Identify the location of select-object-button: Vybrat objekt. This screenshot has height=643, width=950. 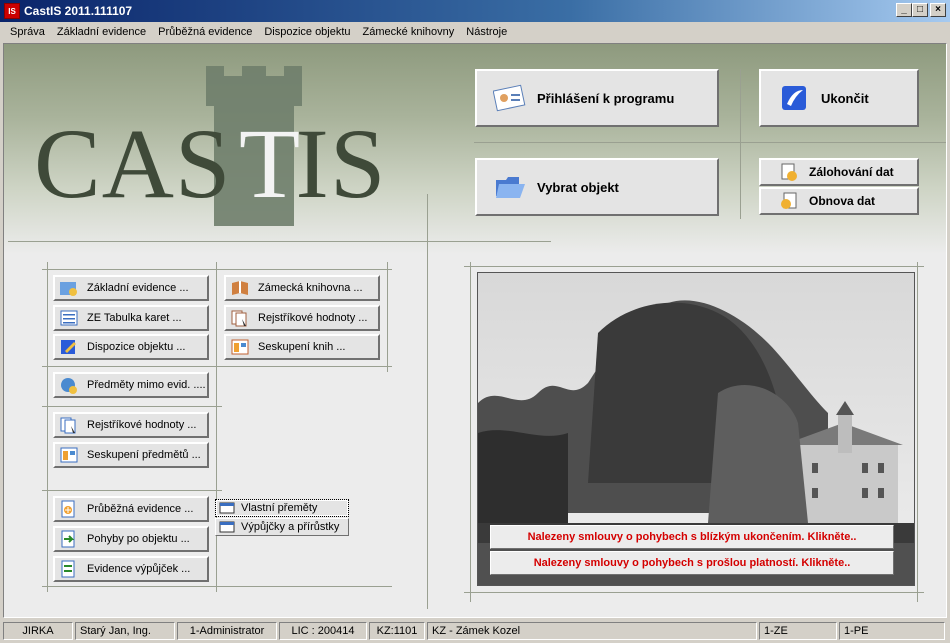
(597, 187).